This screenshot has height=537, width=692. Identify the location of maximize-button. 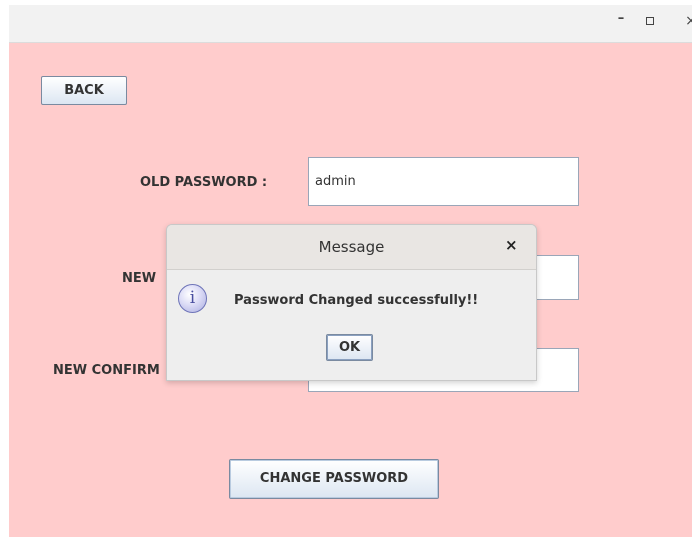
(650, 21).